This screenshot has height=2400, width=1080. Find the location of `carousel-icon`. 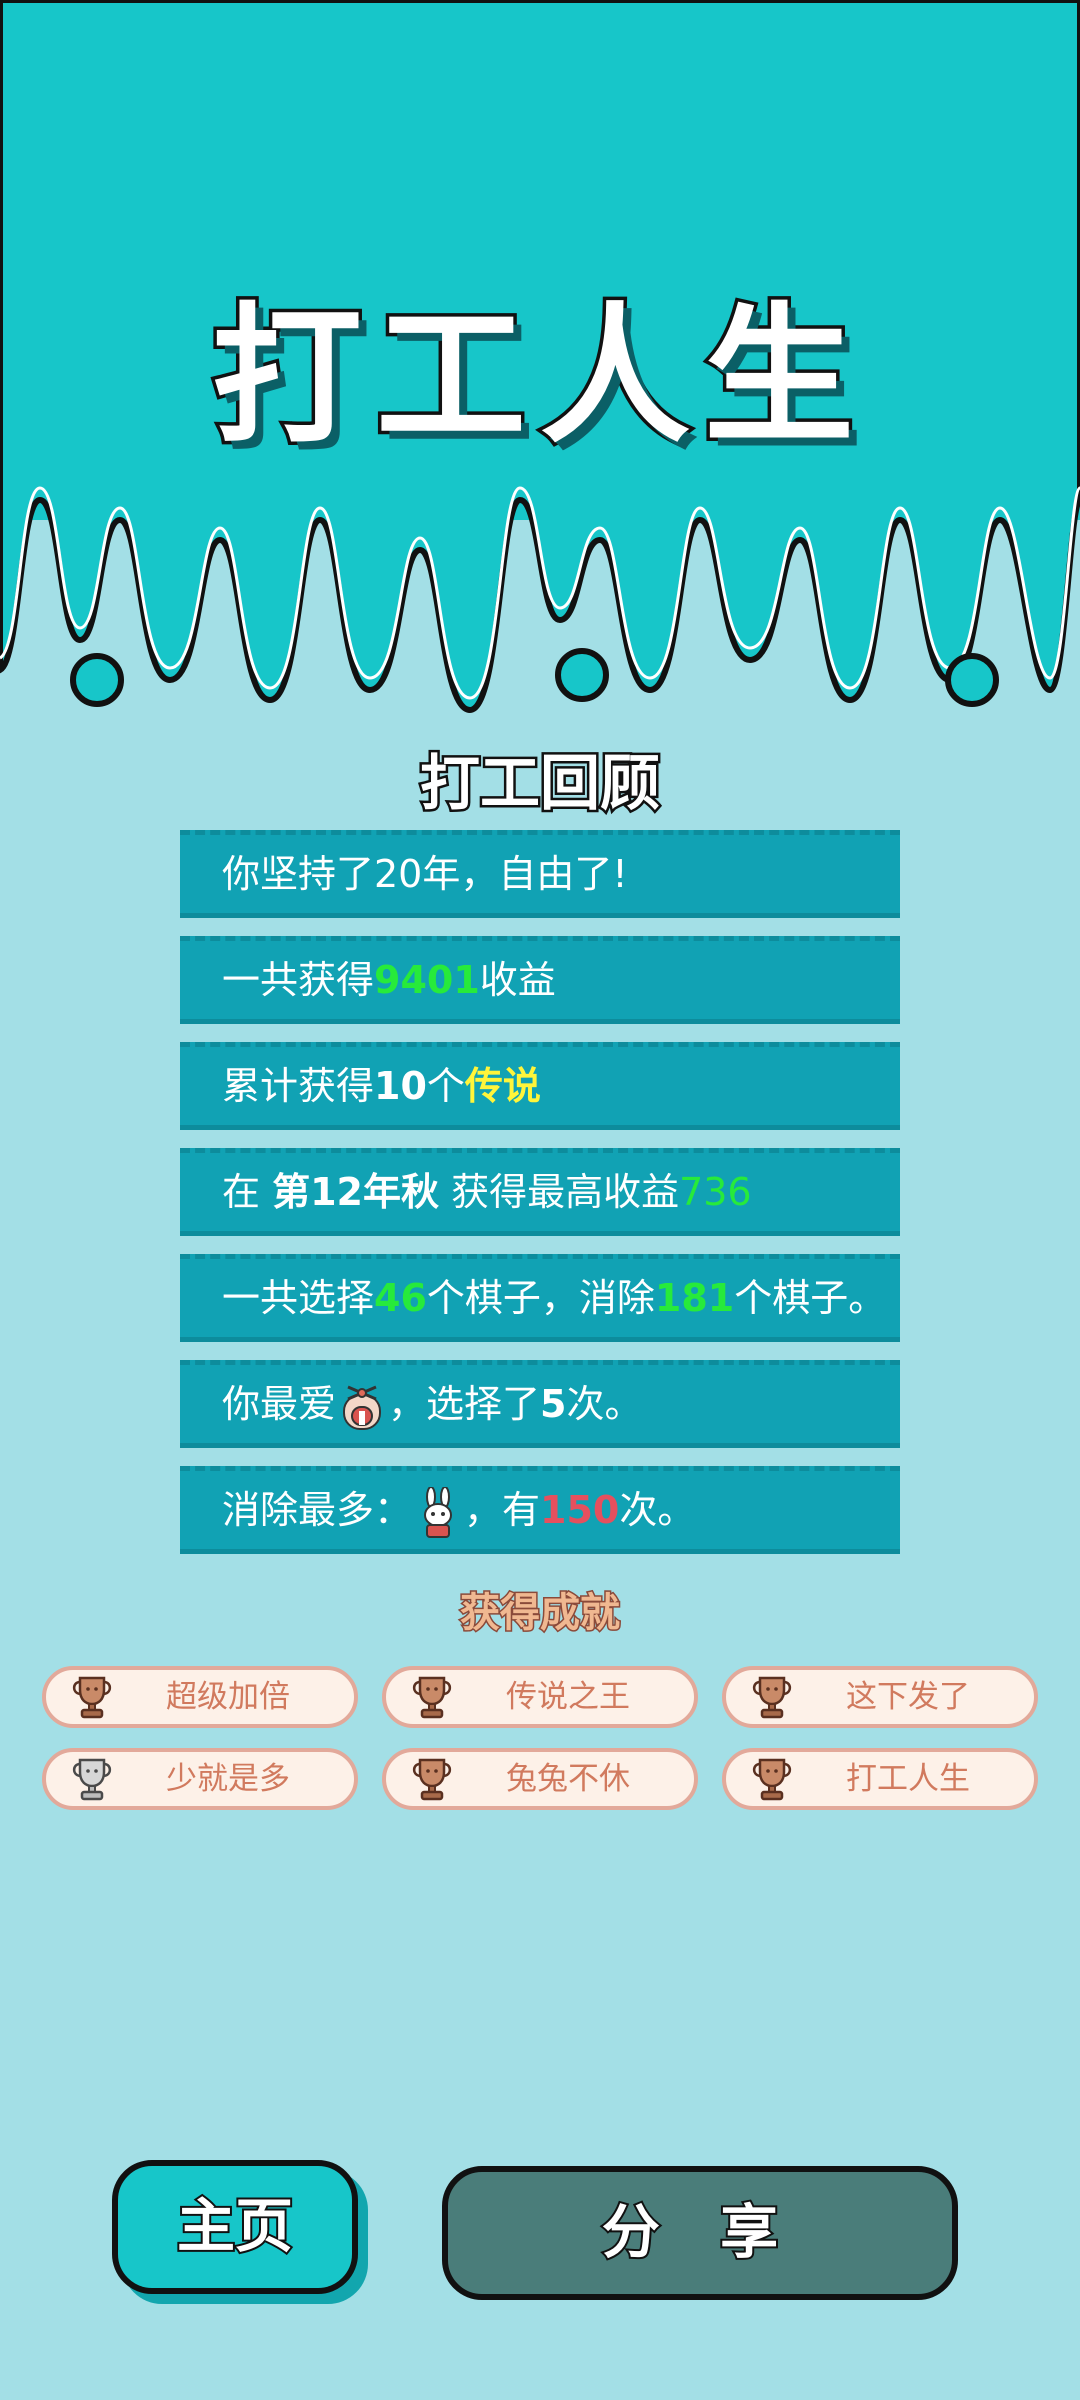

carousel-icon is located at coordinates (362, 1407).